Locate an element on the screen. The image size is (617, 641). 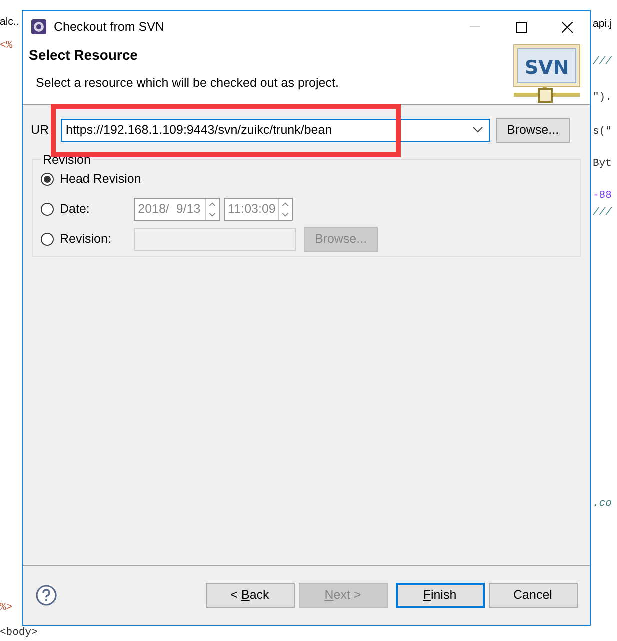
page-title: Select Resource is located at coordinates (84, 55).